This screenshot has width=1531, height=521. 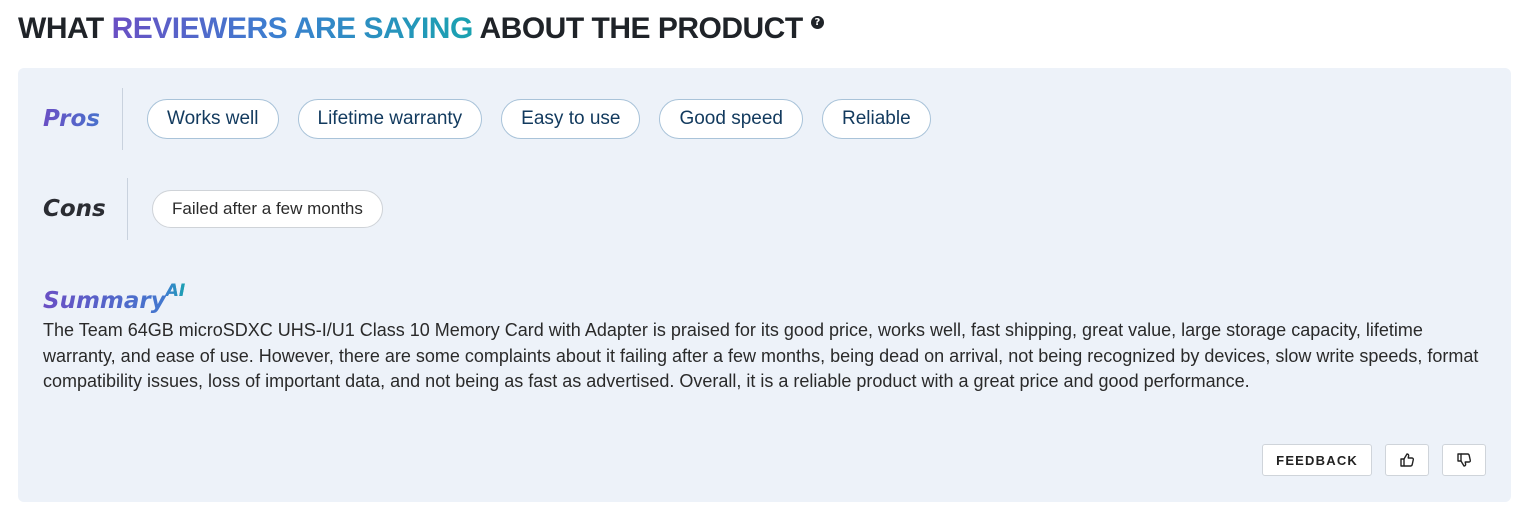 I want to click on ai-badge: AI, so click(x=175, y=291).